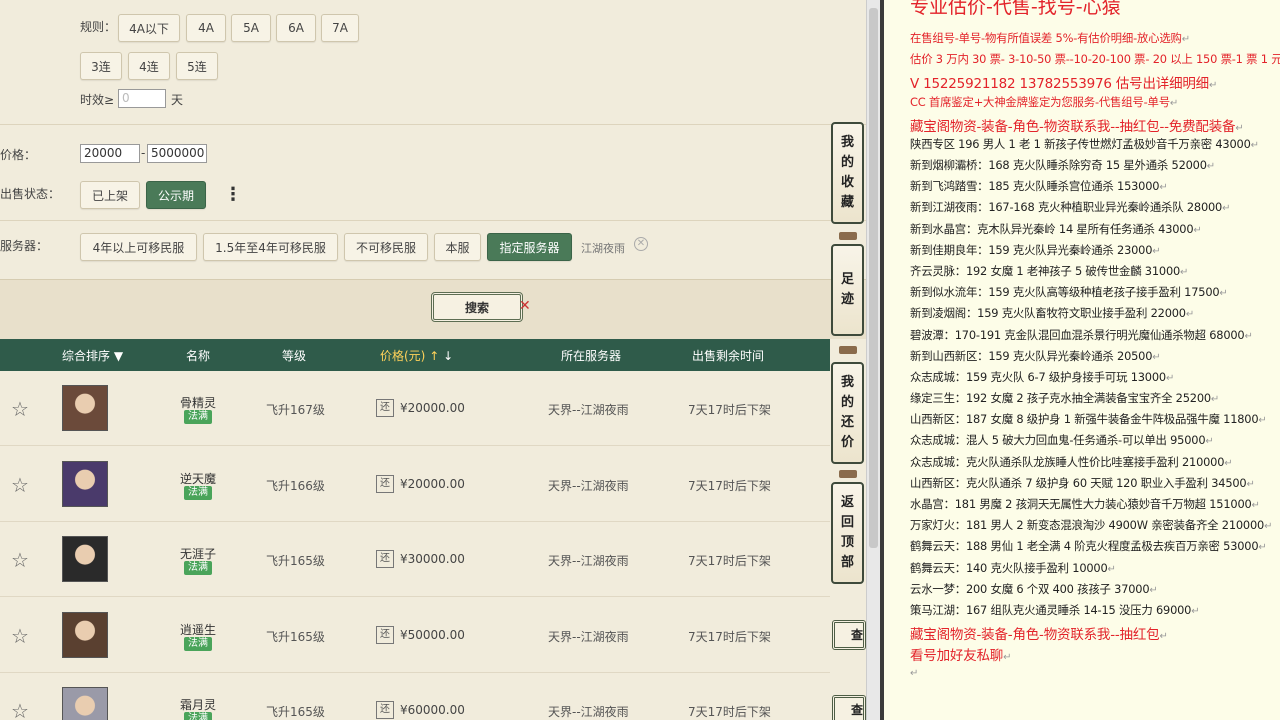 The height and width of the screenshot is (720, 1280). Describe the element at coordinates (138, 247) in the screenshot. I see `server-option-4yr-migratable: 4年以上可移民服` at that location.